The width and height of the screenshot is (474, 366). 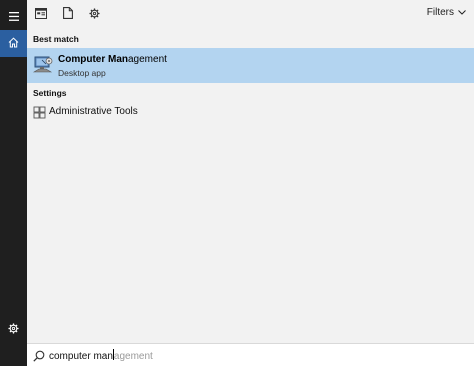 What do you see at coordinates (250, 15) in the screenshot?
I see `toolbar: Filters` at bounding box center [250, 15].